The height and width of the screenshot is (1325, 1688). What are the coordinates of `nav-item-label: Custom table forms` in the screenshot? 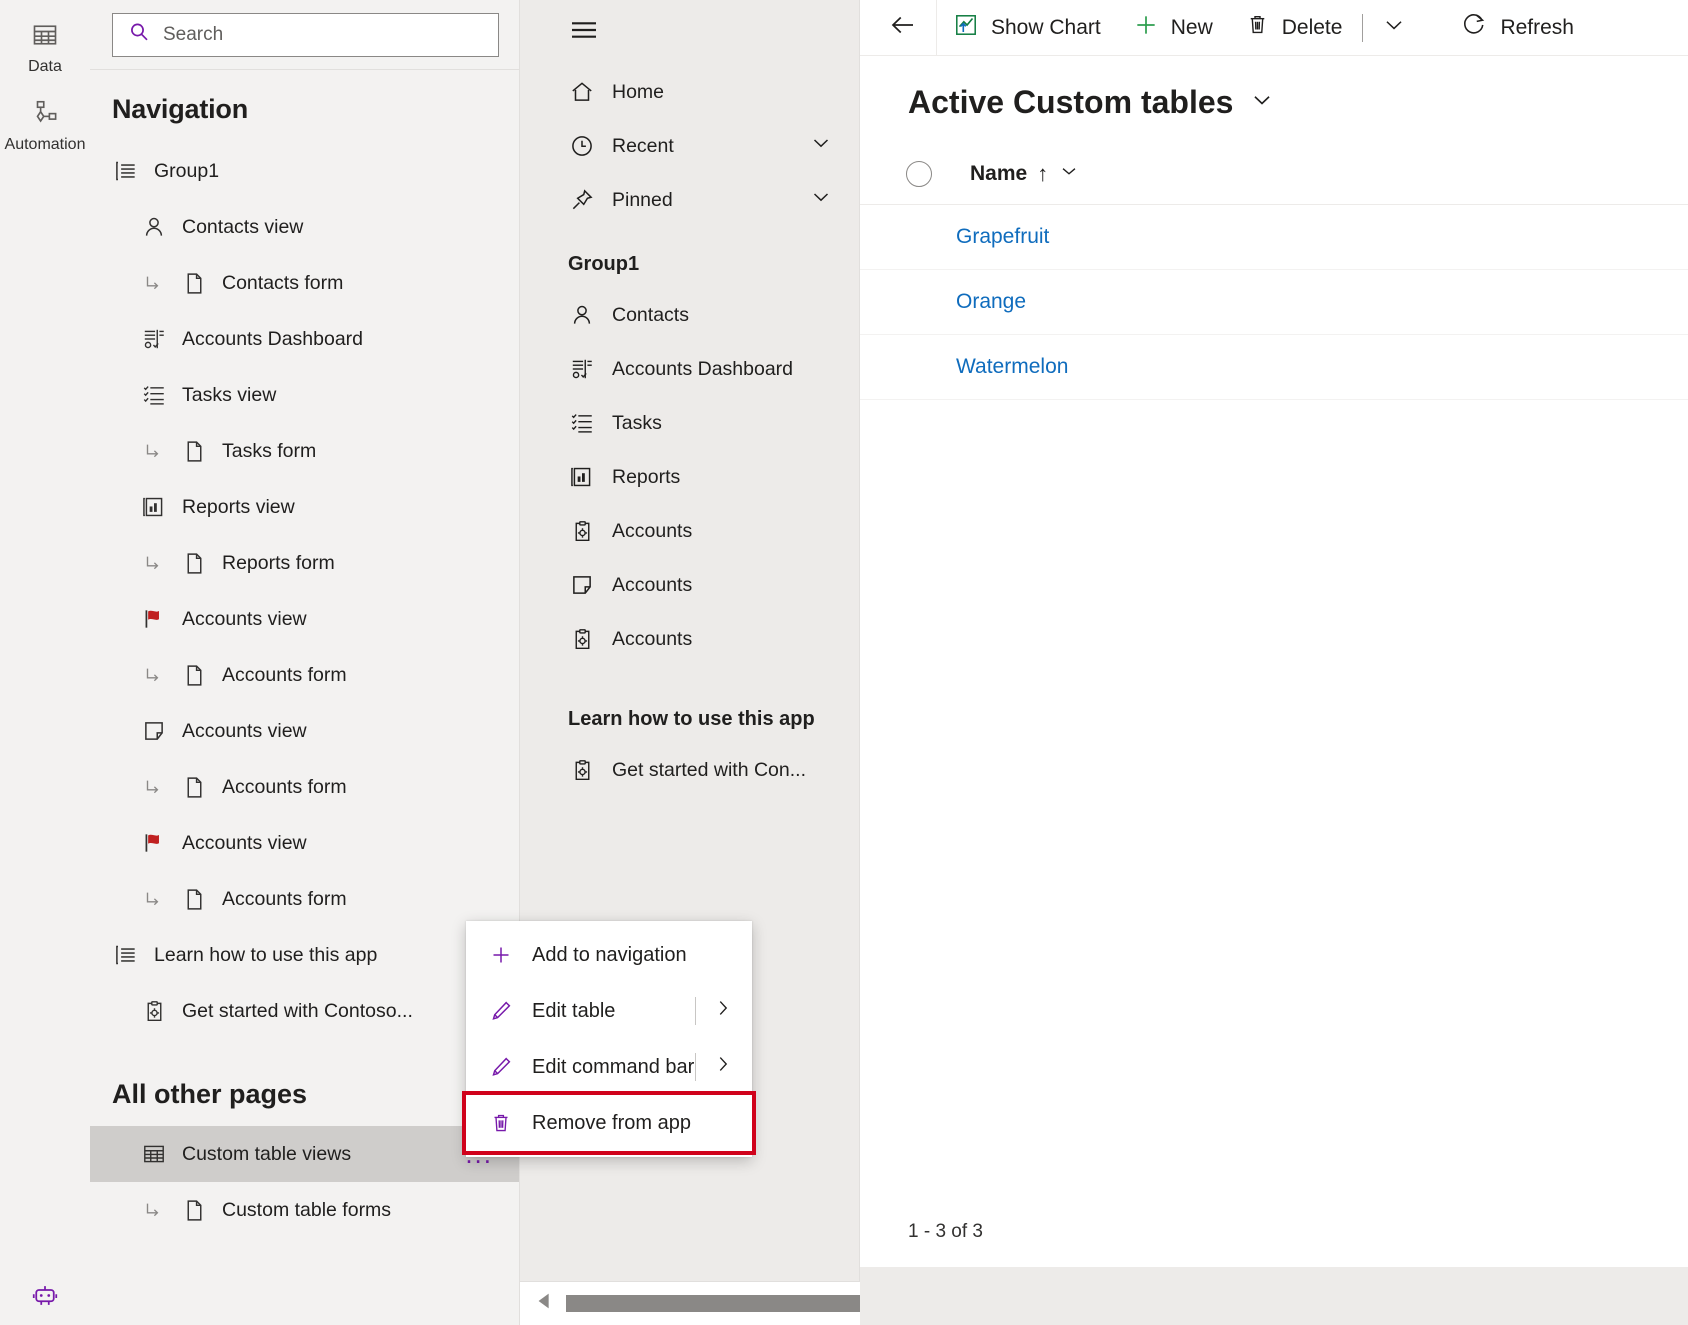 It's located at (307, 1209).